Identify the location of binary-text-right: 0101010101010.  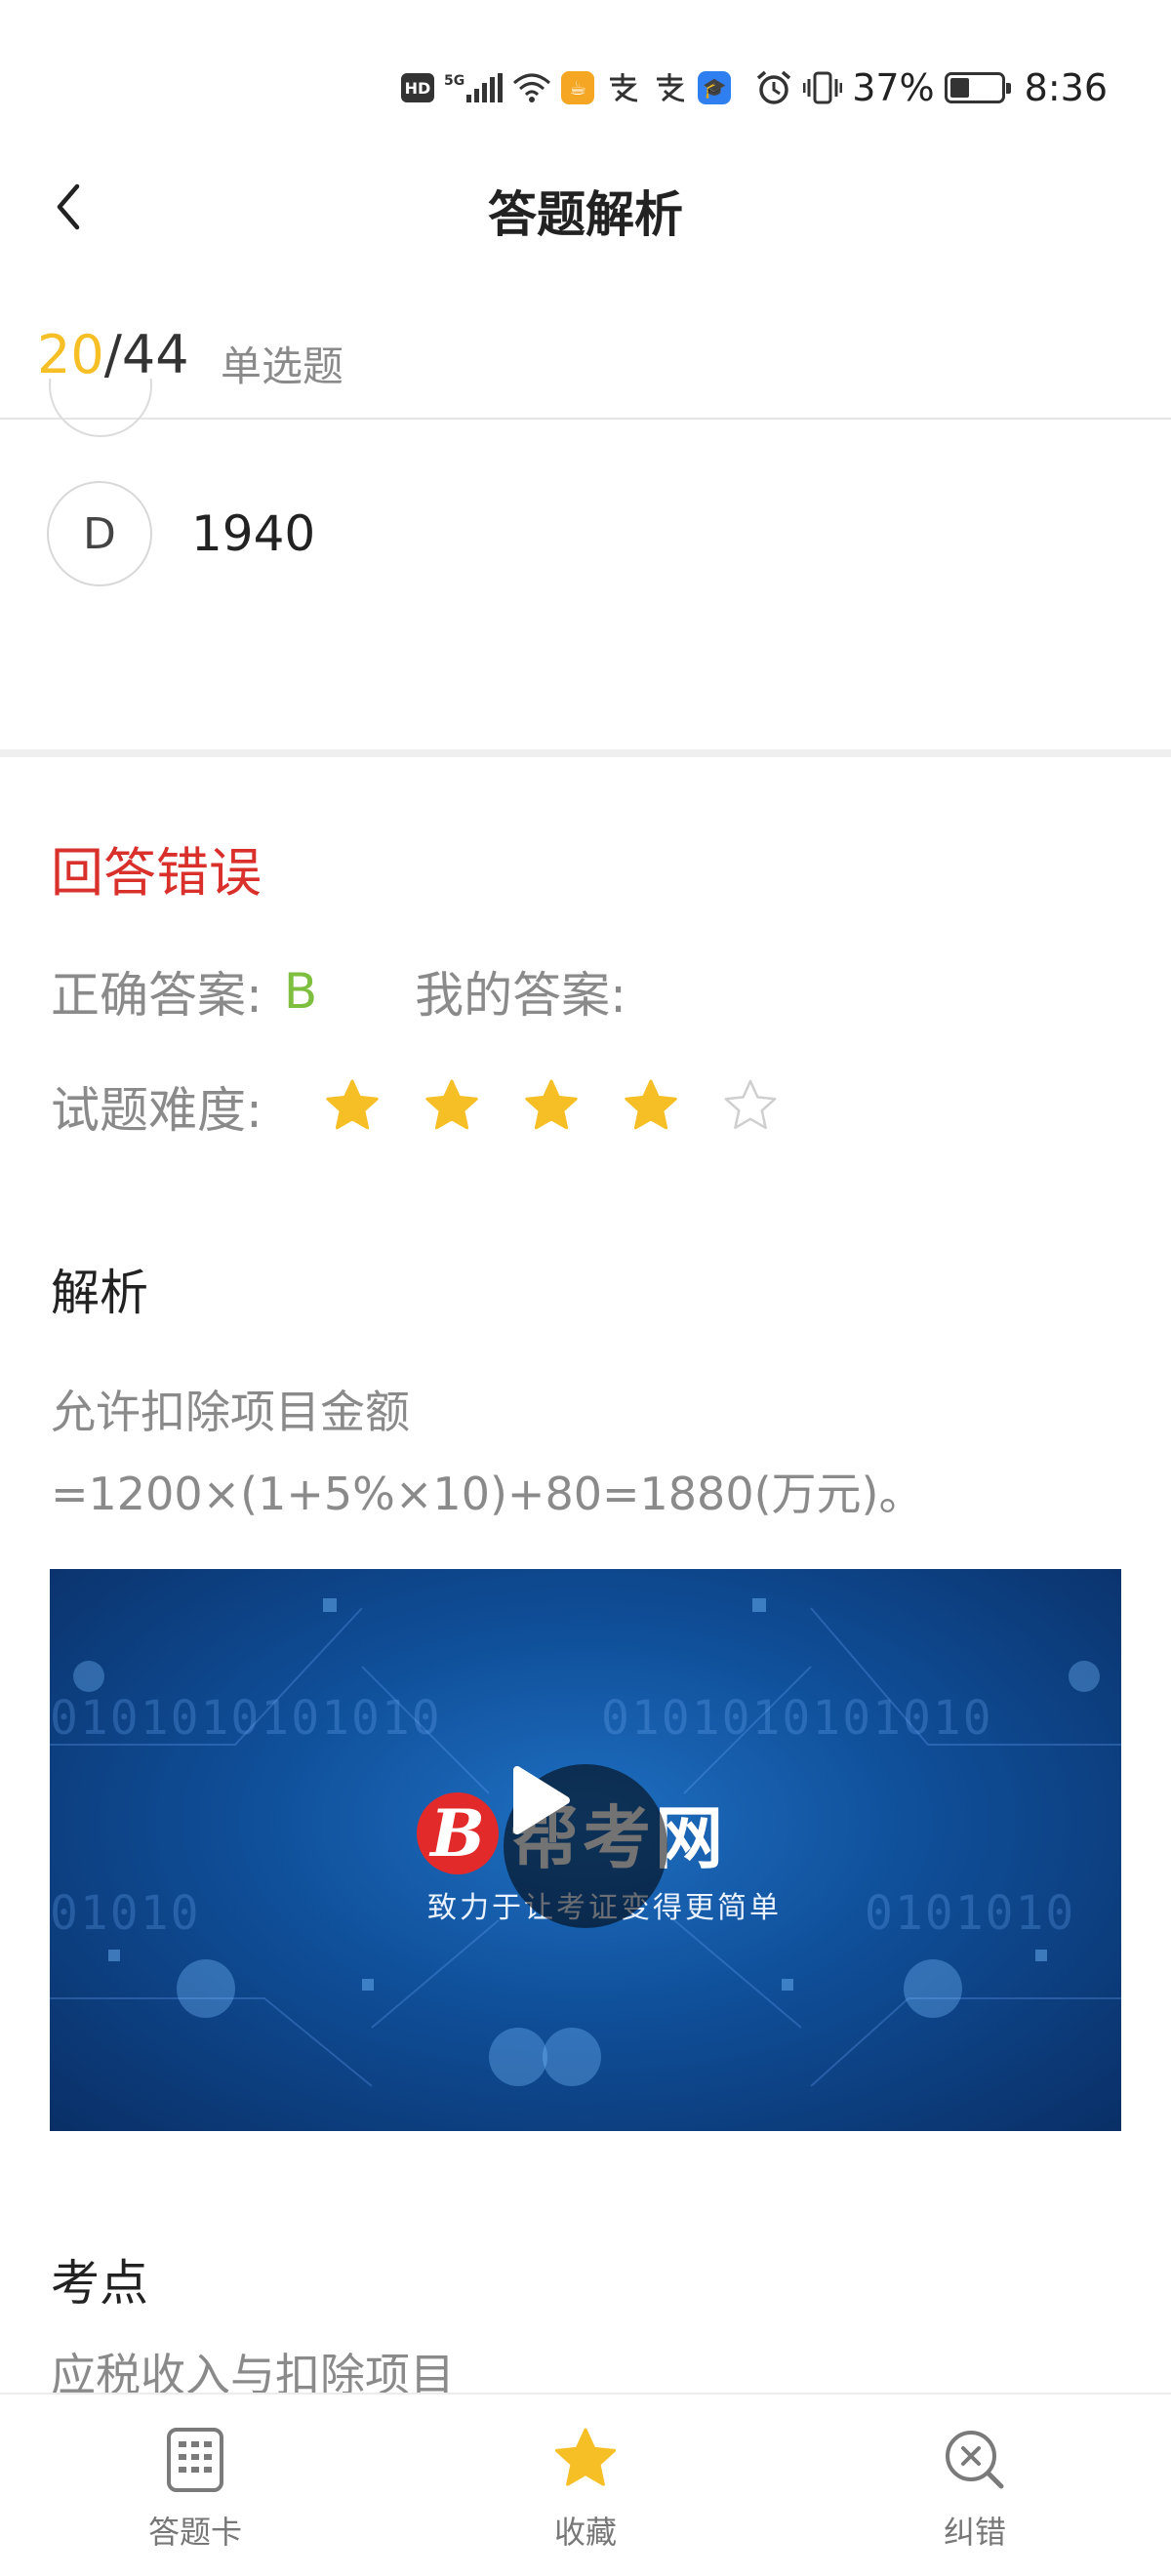
(797, 1718).